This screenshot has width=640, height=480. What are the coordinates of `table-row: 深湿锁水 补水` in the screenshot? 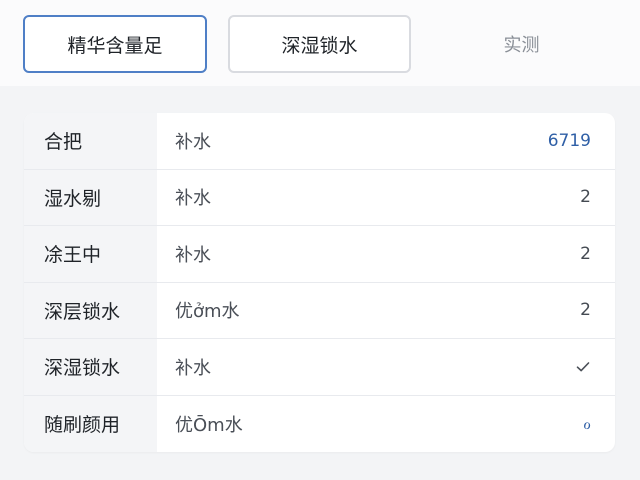 It's located at (319, 367).